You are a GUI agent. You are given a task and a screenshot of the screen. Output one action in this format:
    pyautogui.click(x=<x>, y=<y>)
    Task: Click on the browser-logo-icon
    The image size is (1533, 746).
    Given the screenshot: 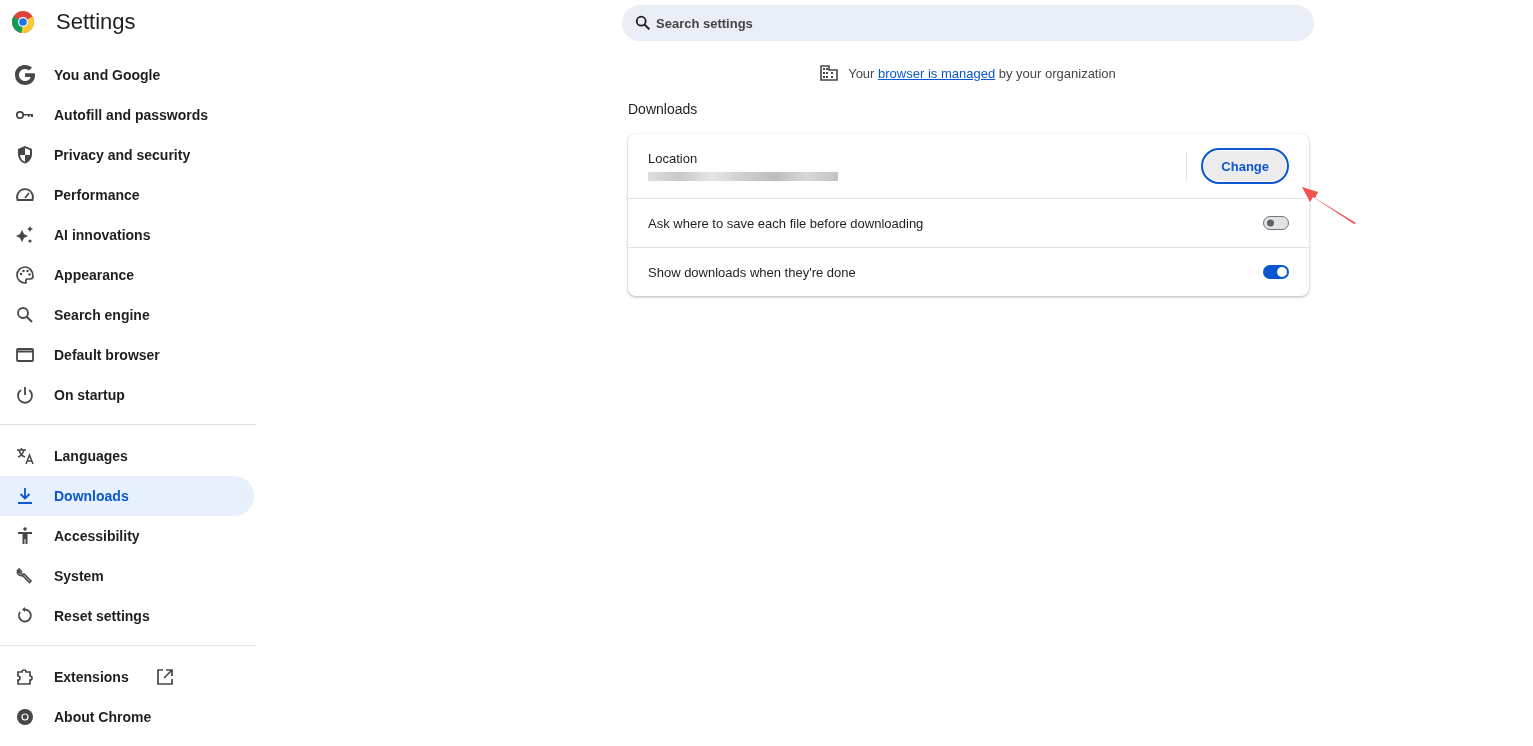 What is the action you would take?
    pyautogui.click(x=23, y=22)
    